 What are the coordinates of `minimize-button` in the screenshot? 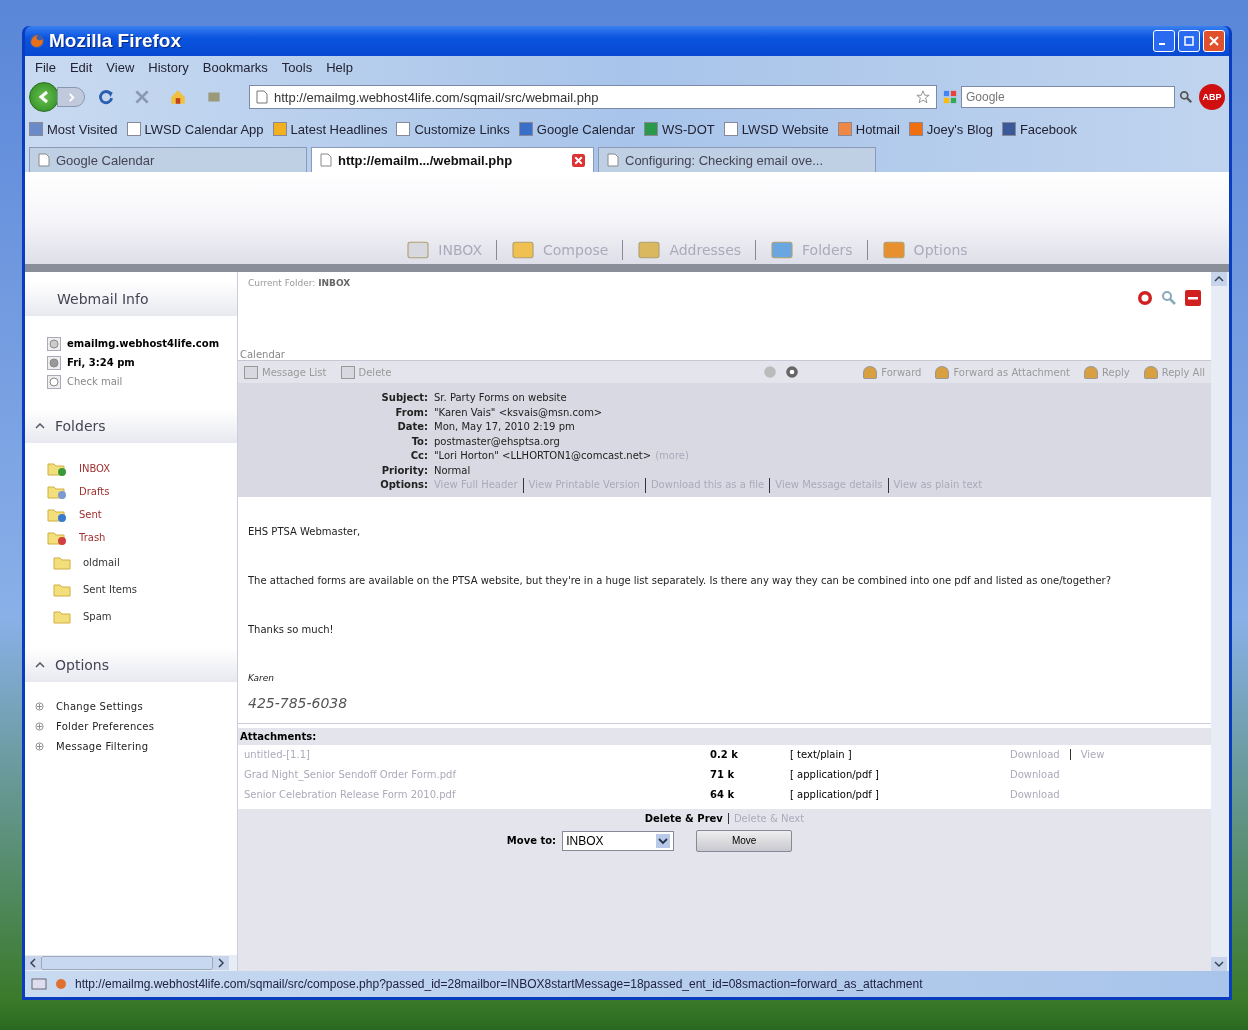 It's located at (1164, 41).